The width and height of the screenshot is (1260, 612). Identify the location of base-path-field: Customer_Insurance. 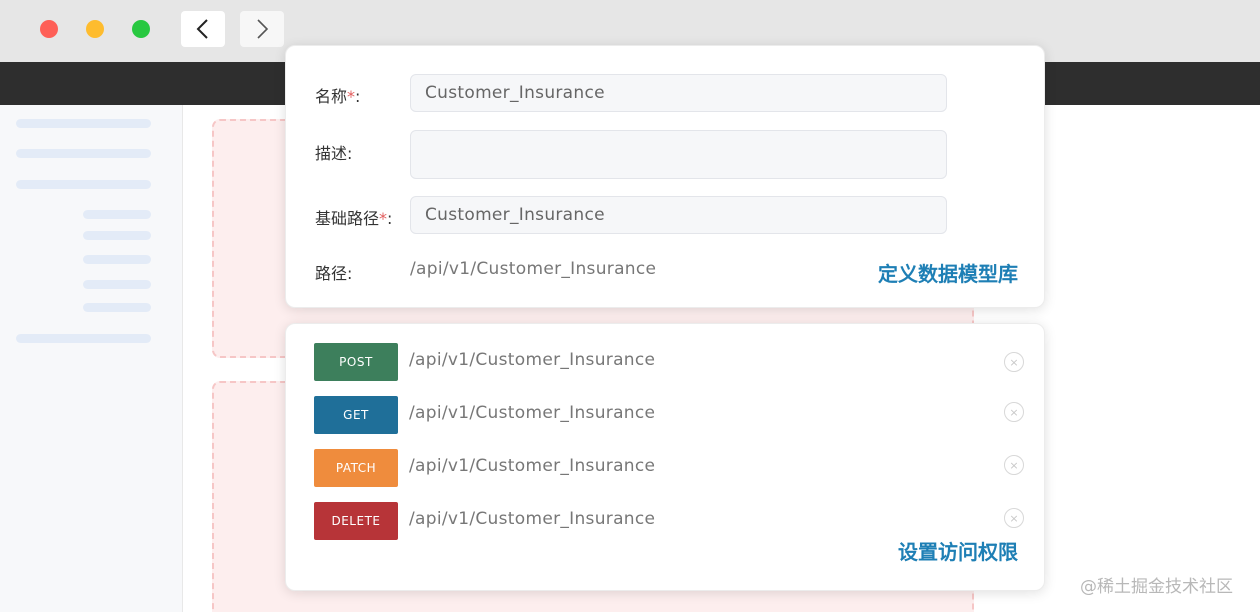
(678, 215).